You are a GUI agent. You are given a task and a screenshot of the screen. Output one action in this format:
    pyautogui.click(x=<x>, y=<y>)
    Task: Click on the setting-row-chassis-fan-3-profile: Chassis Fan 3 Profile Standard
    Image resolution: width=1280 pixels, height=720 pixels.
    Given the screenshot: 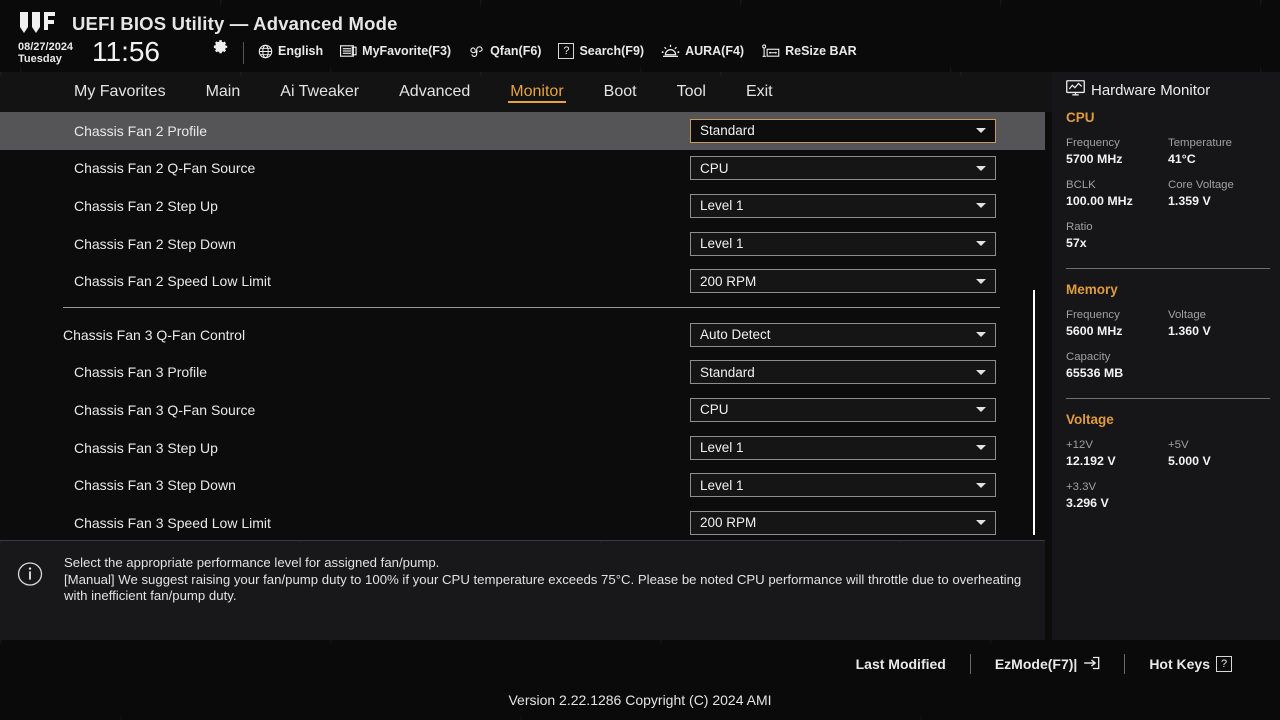 What is the action you would take?
    pyautogui.click(x=522, y=373)
    